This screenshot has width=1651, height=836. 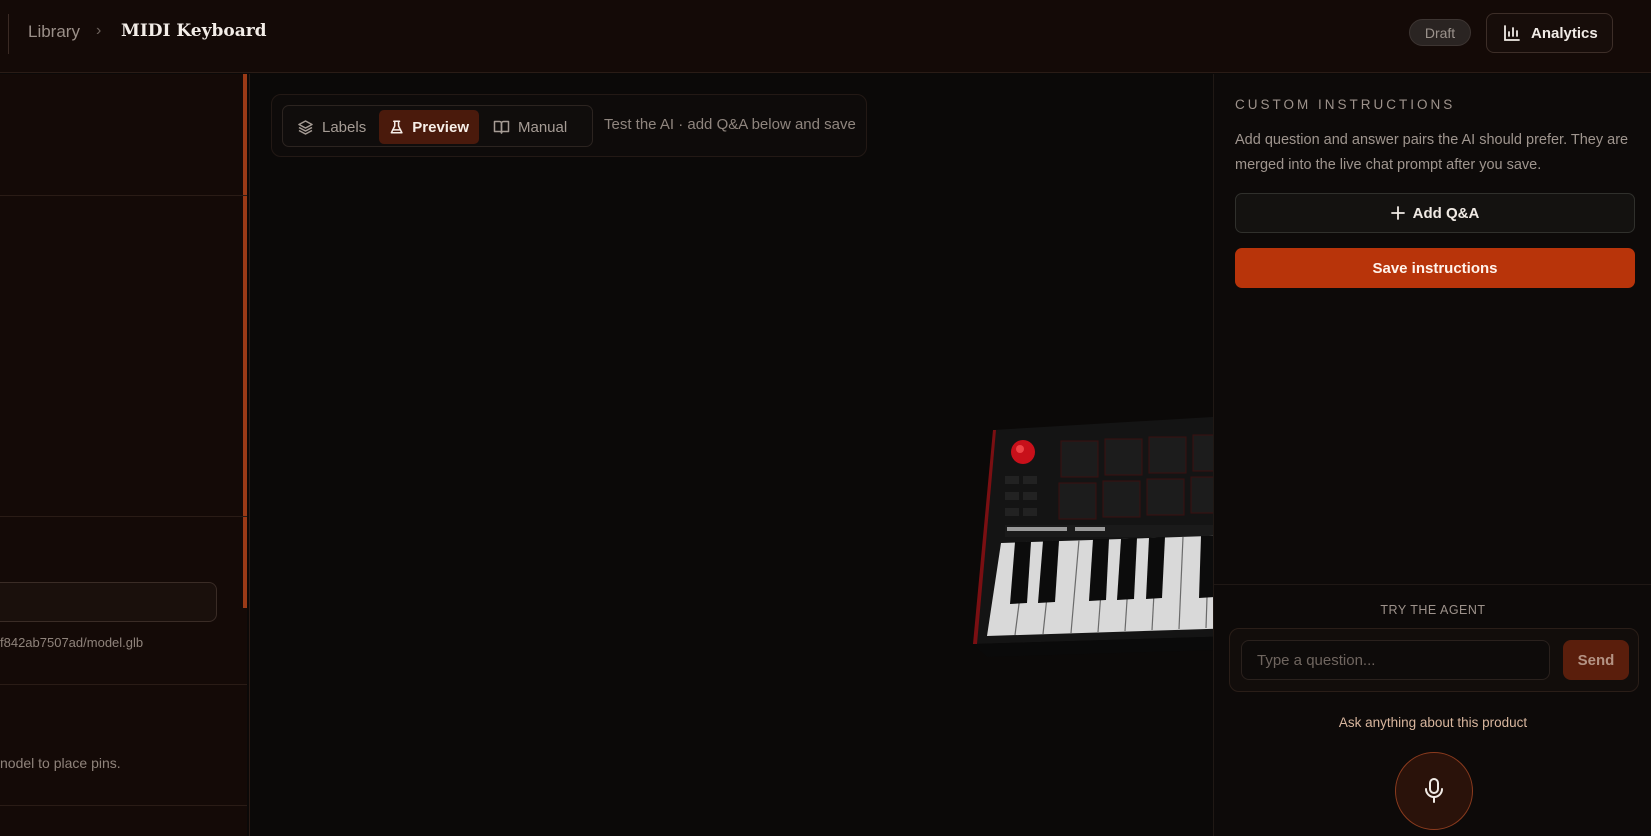 I want to click on breadcrumb-current: MIDI Keyboard, so click(x=194, y=31).